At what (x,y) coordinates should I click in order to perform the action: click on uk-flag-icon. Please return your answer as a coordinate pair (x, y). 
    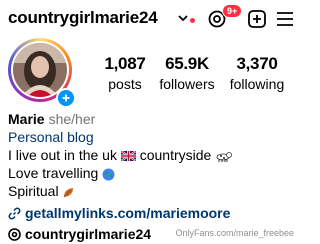
    Looking at the image, I should click on (128, 156).